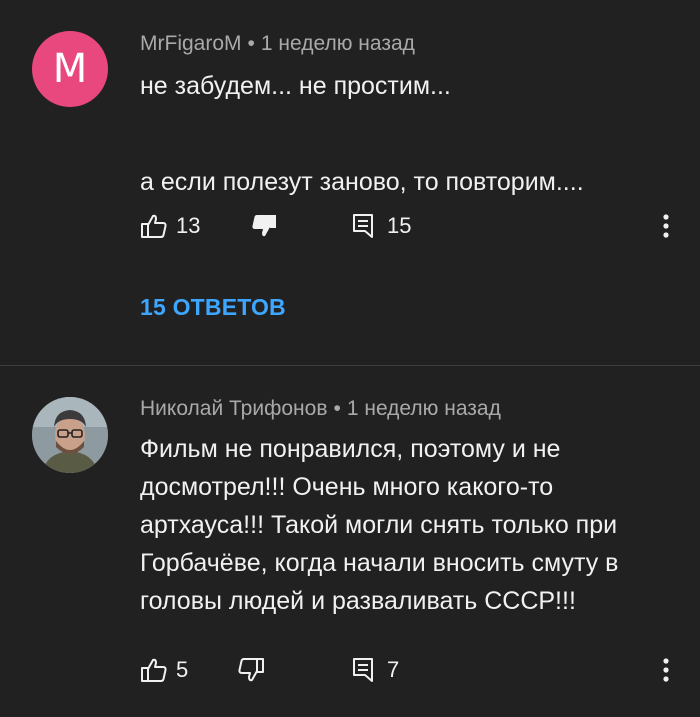 The width and height of the screenshot is (700, 717). Describe the element at coordinates (170, 226) in the screenshot. I see `like-button: 13` at that location.